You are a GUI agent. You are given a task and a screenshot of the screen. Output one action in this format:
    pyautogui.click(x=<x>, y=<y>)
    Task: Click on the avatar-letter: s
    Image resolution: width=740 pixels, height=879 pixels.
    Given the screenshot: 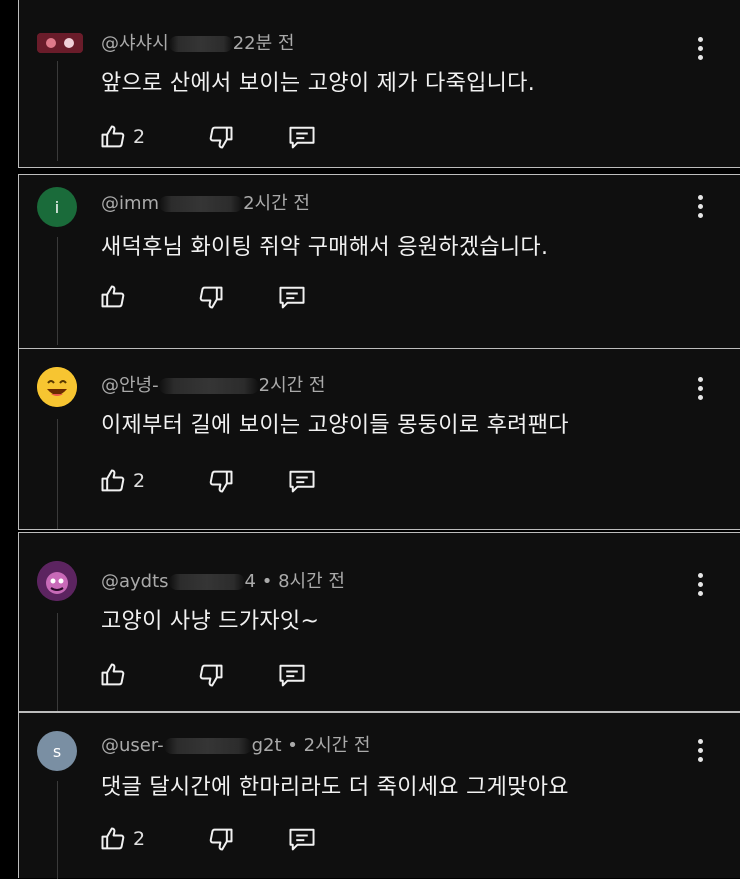 What is the action you would take?
    pyautogui.click(x=57, y=751)
    